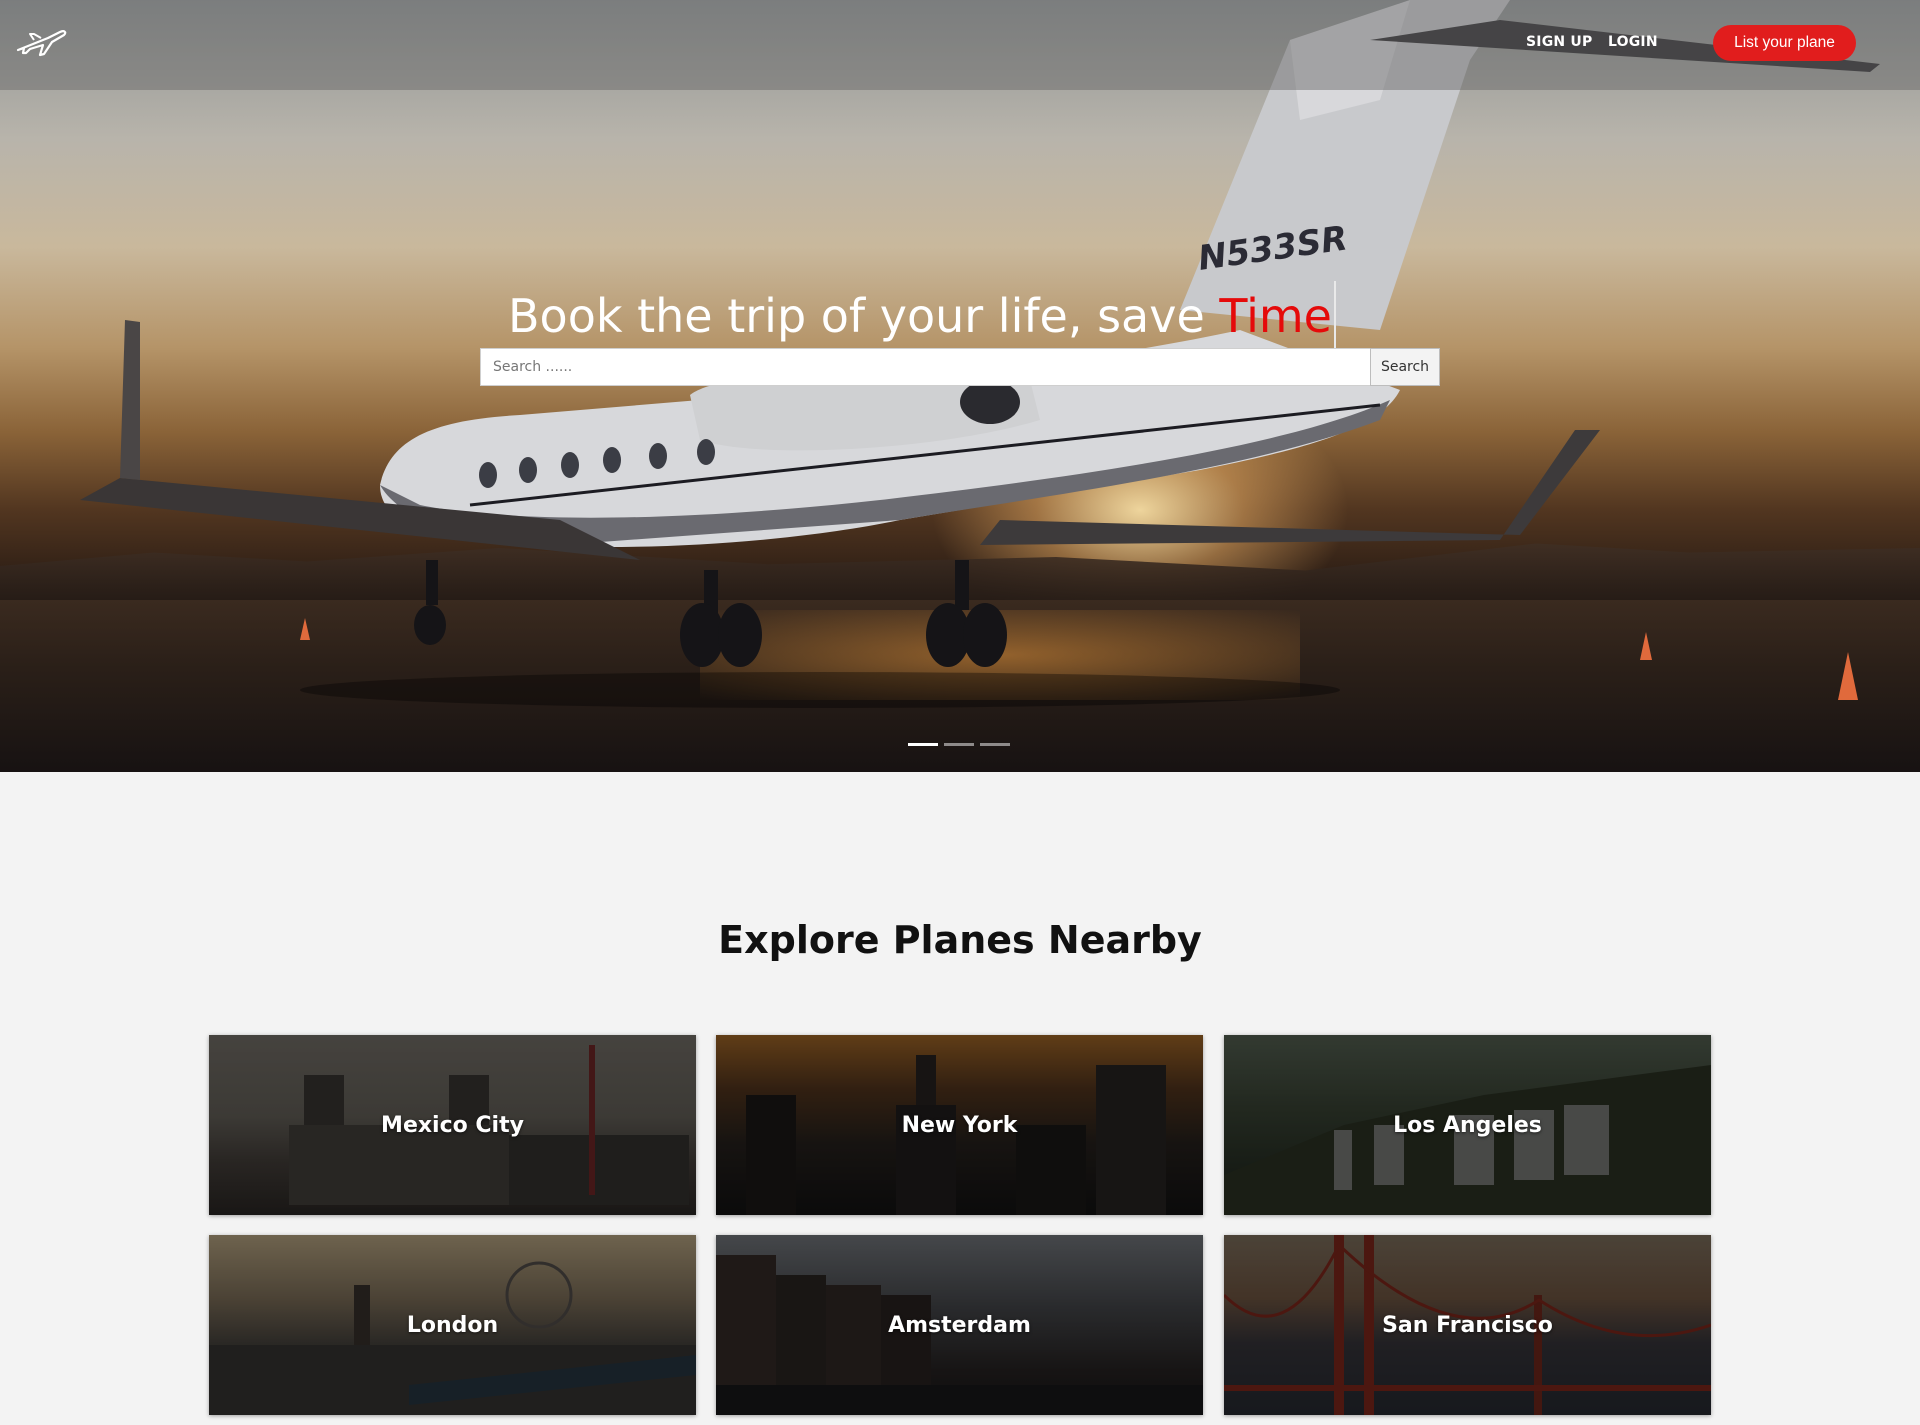  I want to click on carousel-indicators, so click(959, 744).